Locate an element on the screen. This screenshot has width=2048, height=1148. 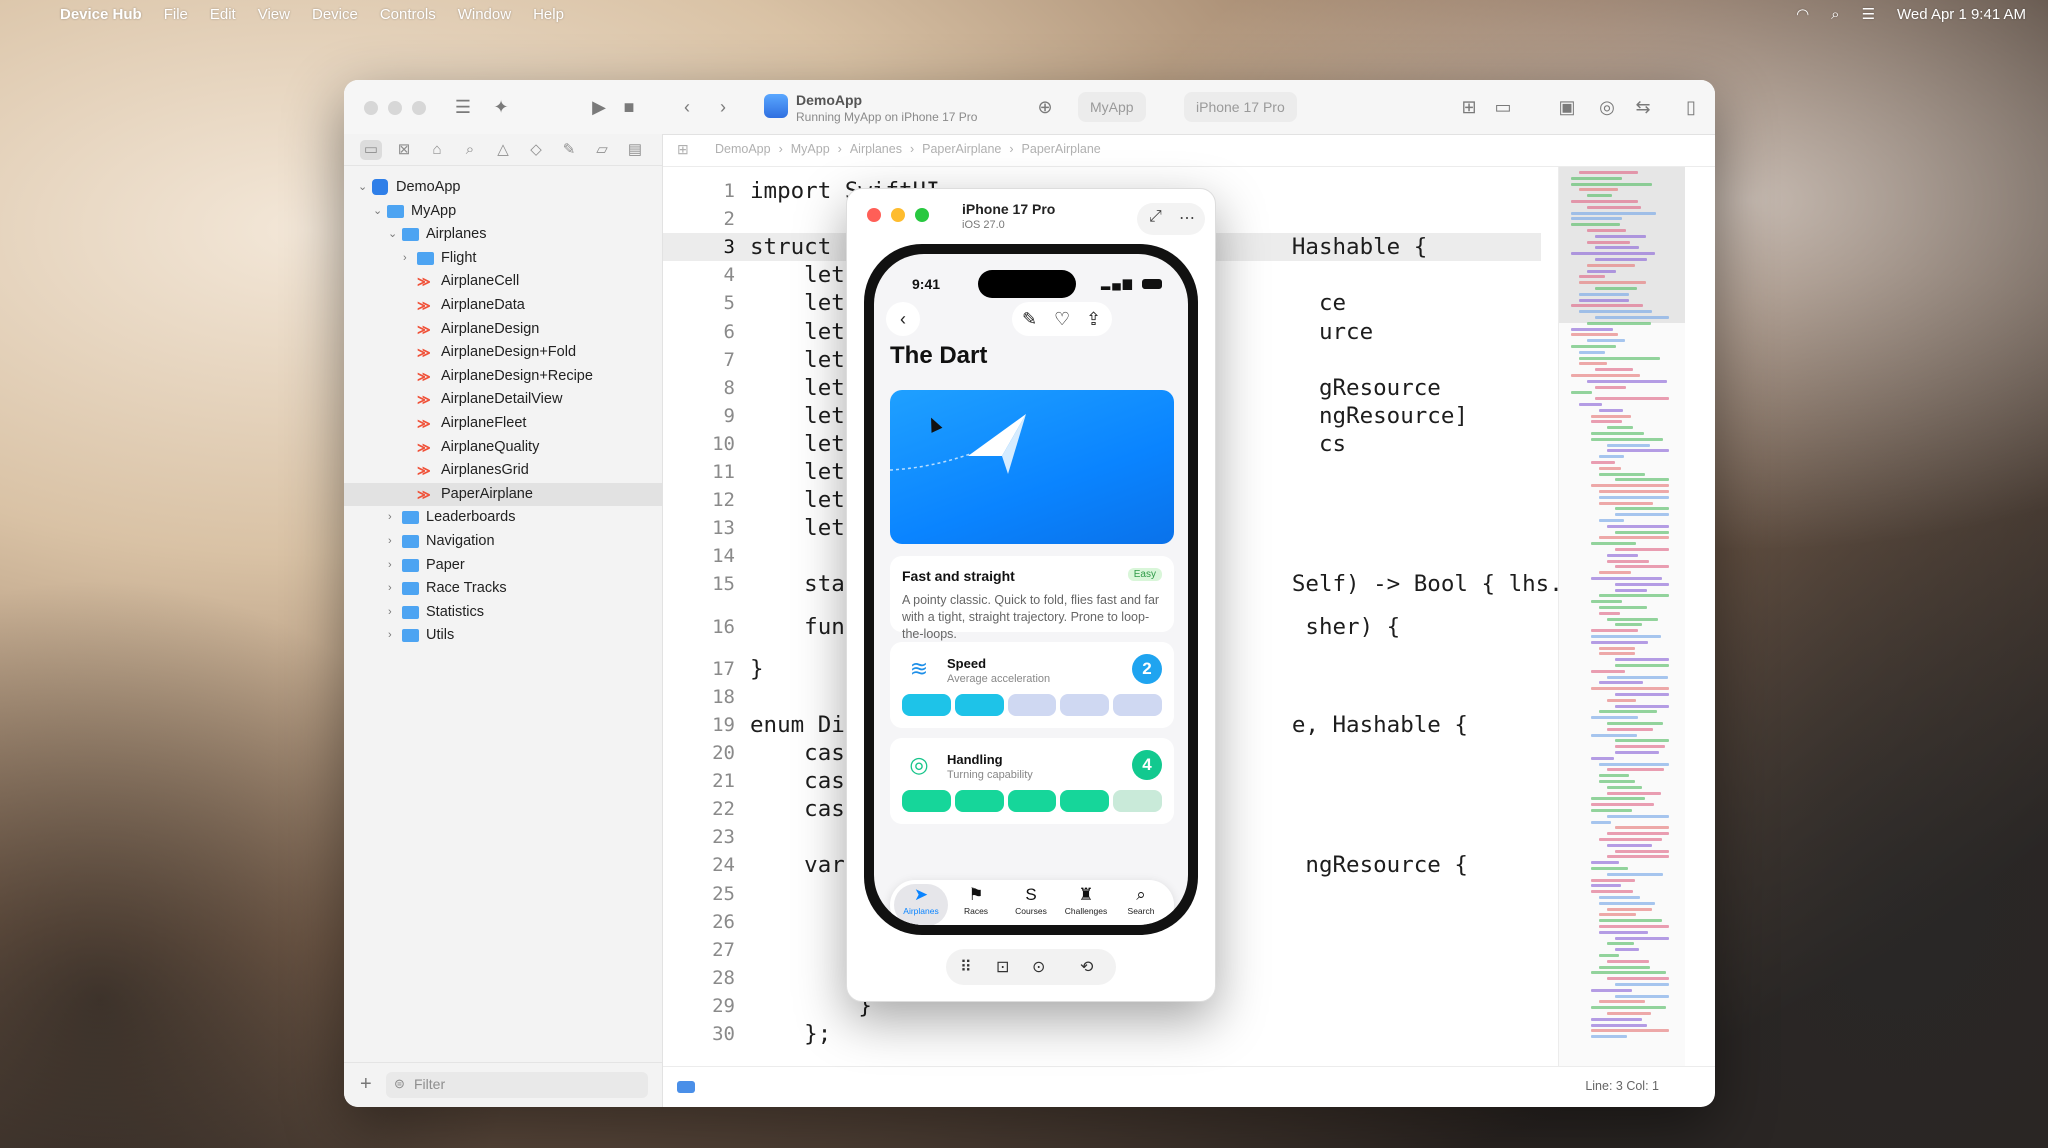
close-window-button is located at coordinates (371, 108).